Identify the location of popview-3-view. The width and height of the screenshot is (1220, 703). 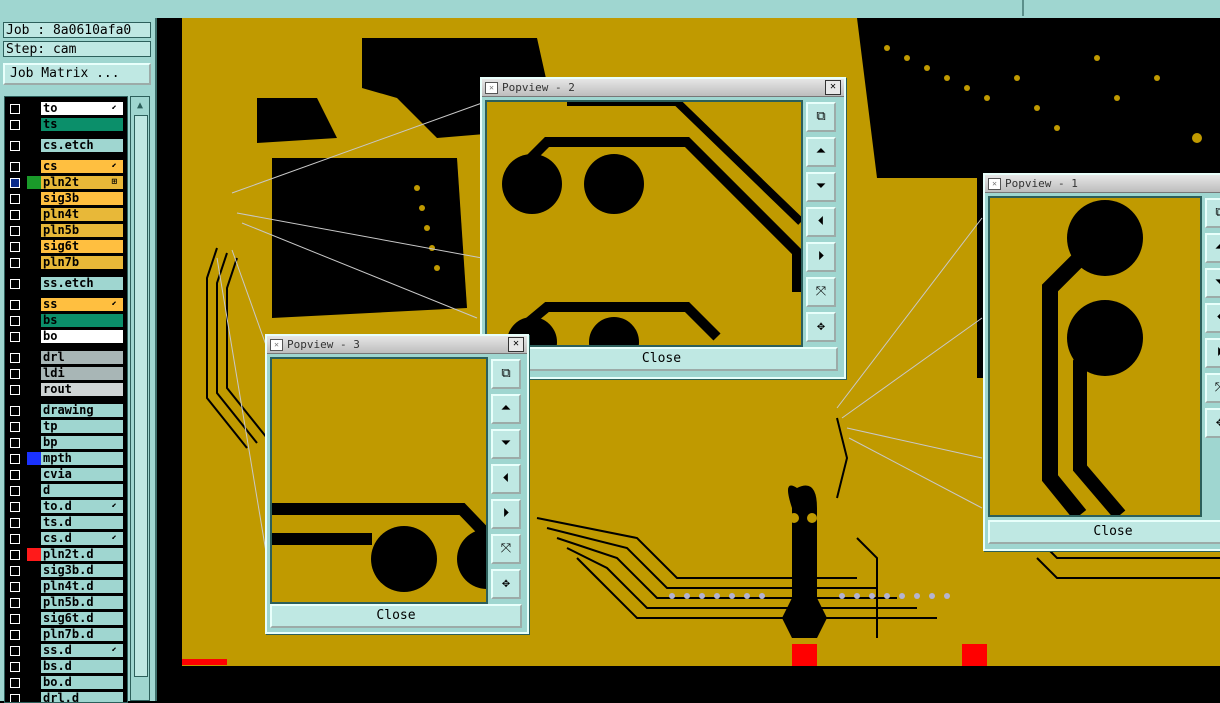
(379, 480).